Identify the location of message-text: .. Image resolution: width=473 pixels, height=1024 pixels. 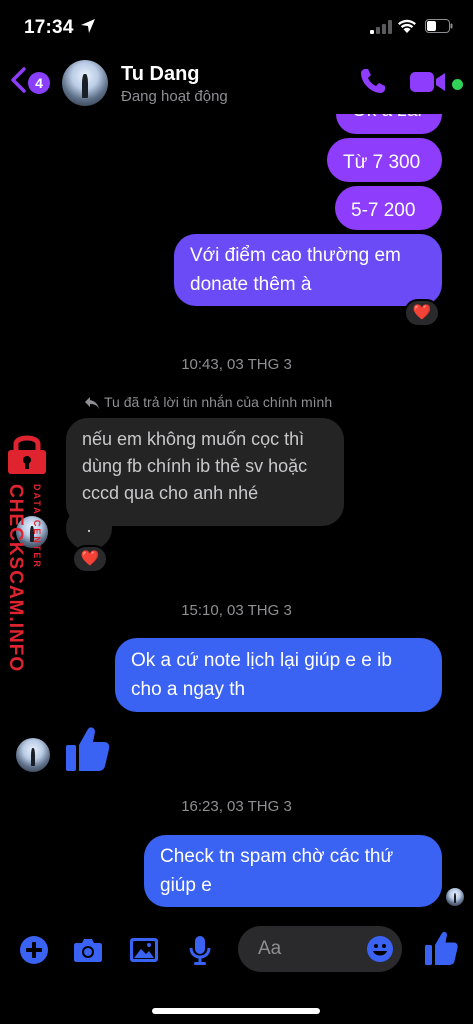
(89, 526).